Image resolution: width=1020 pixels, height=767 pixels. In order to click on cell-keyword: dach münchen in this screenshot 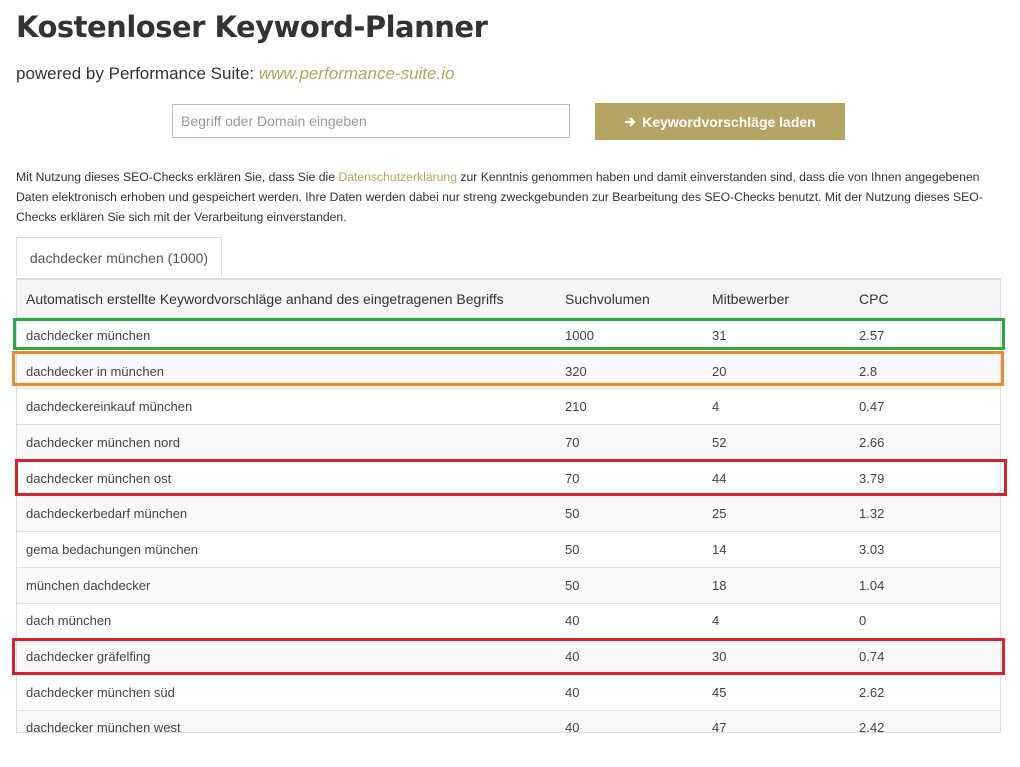, I will do `click(286, 621)`.